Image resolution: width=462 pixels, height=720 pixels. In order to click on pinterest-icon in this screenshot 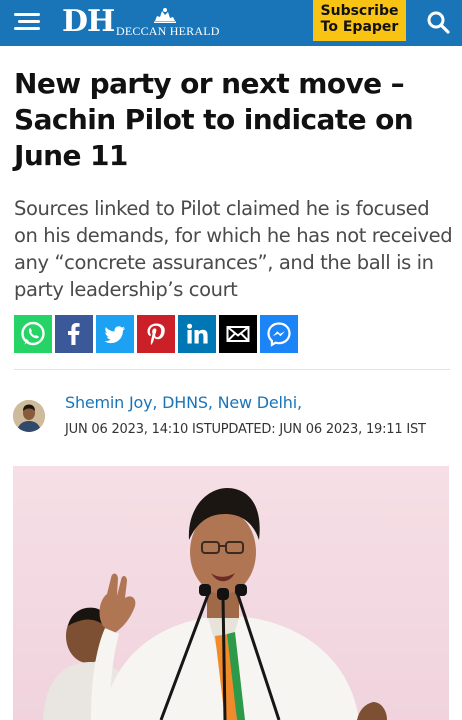, I will do `click(156, 334)`.